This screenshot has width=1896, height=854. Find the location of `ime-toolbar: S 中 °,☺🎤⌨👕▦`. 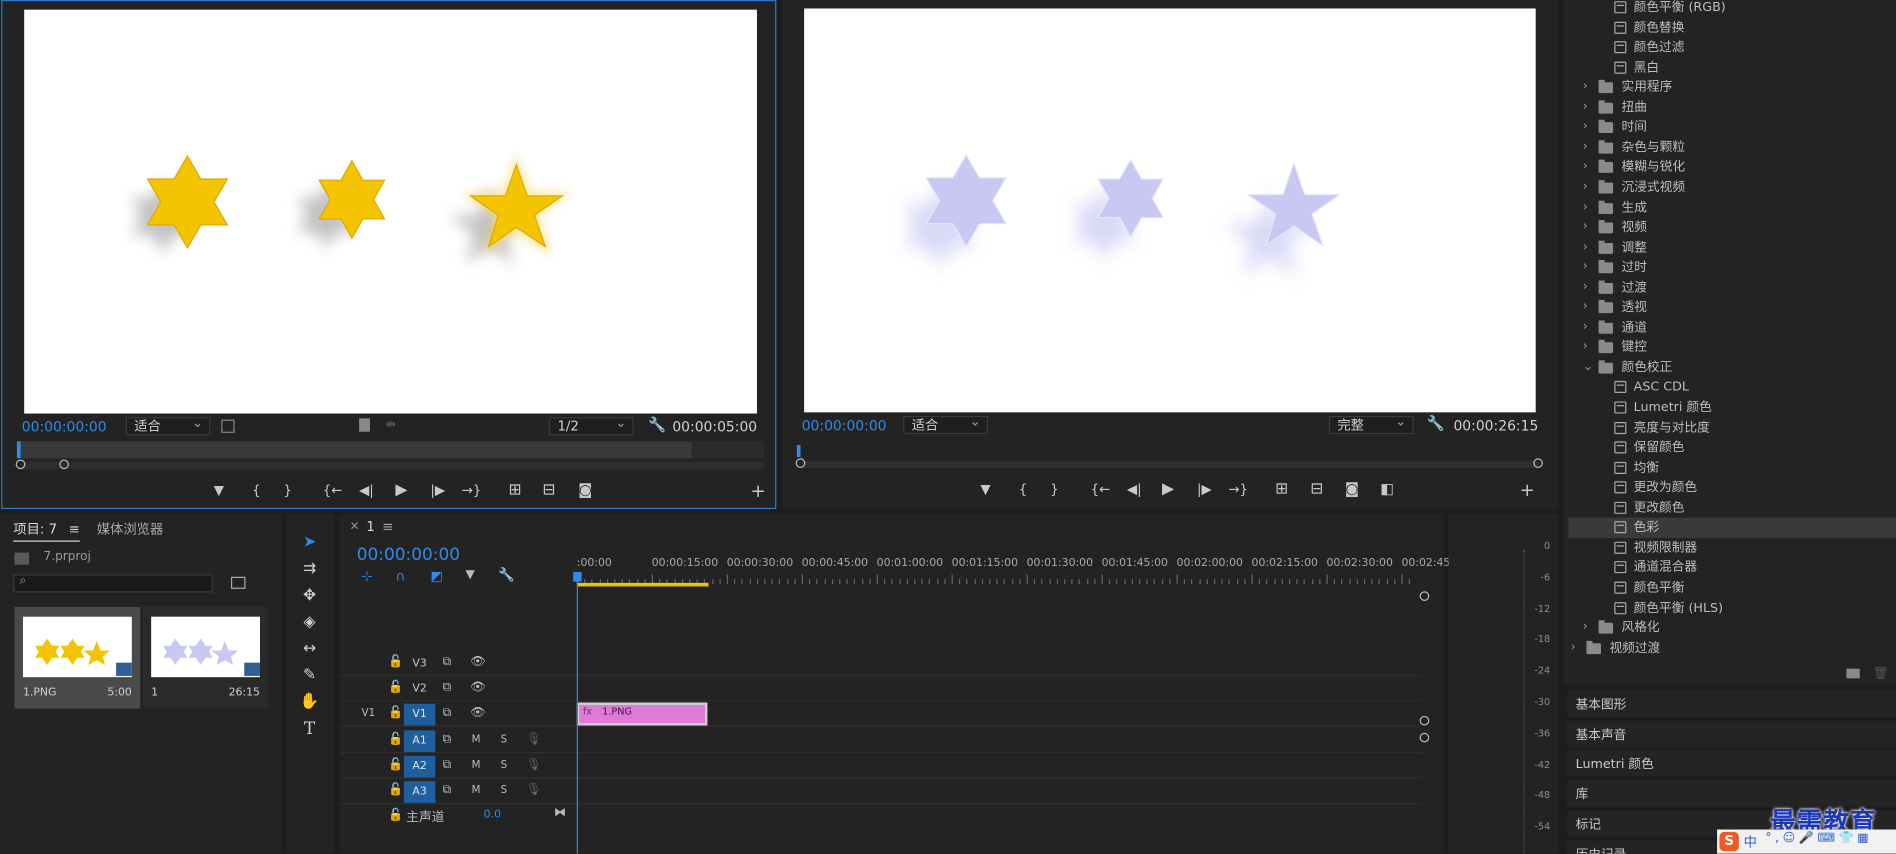

ime-toolbar: S 中 °,☺🎤⌨👕▦ is located at coordinates (1806, 841).